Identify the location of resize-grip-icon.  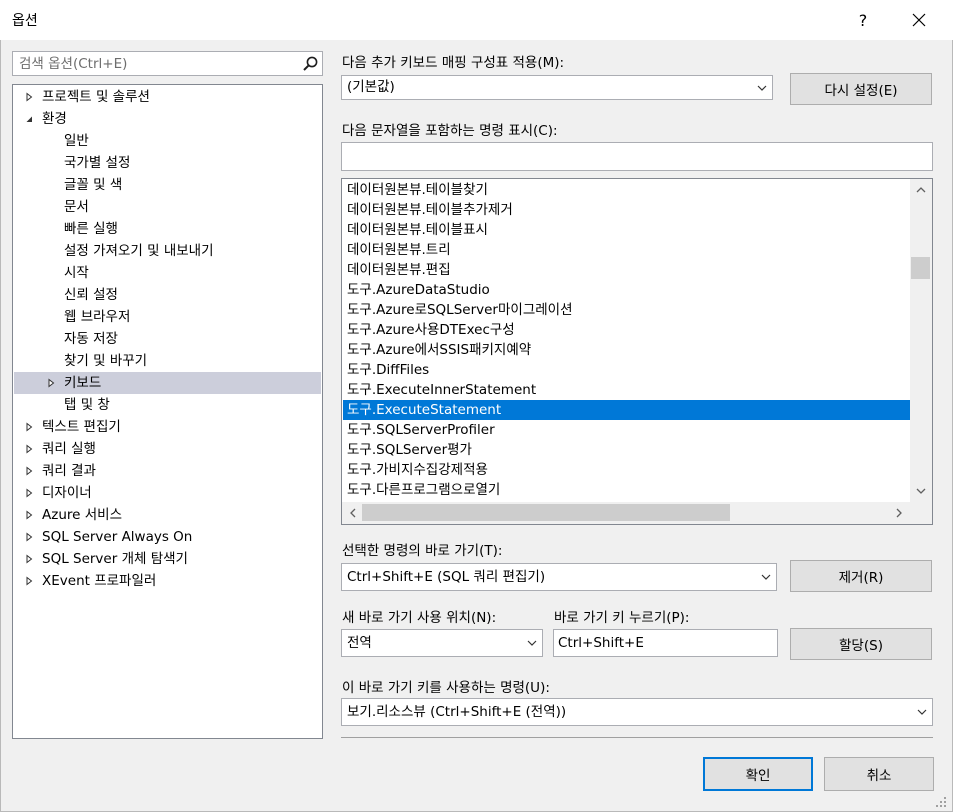
(940, 801).